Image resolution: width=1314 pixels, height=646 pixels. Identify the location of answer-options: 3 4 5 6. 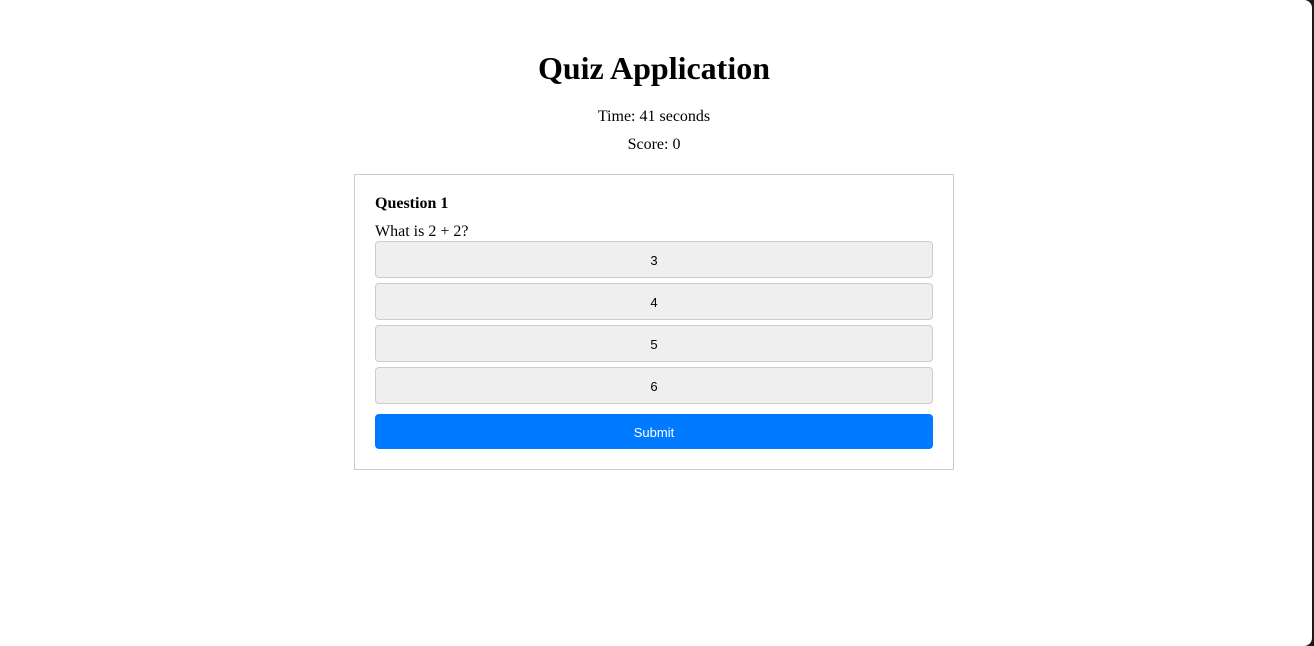
(654, 325).